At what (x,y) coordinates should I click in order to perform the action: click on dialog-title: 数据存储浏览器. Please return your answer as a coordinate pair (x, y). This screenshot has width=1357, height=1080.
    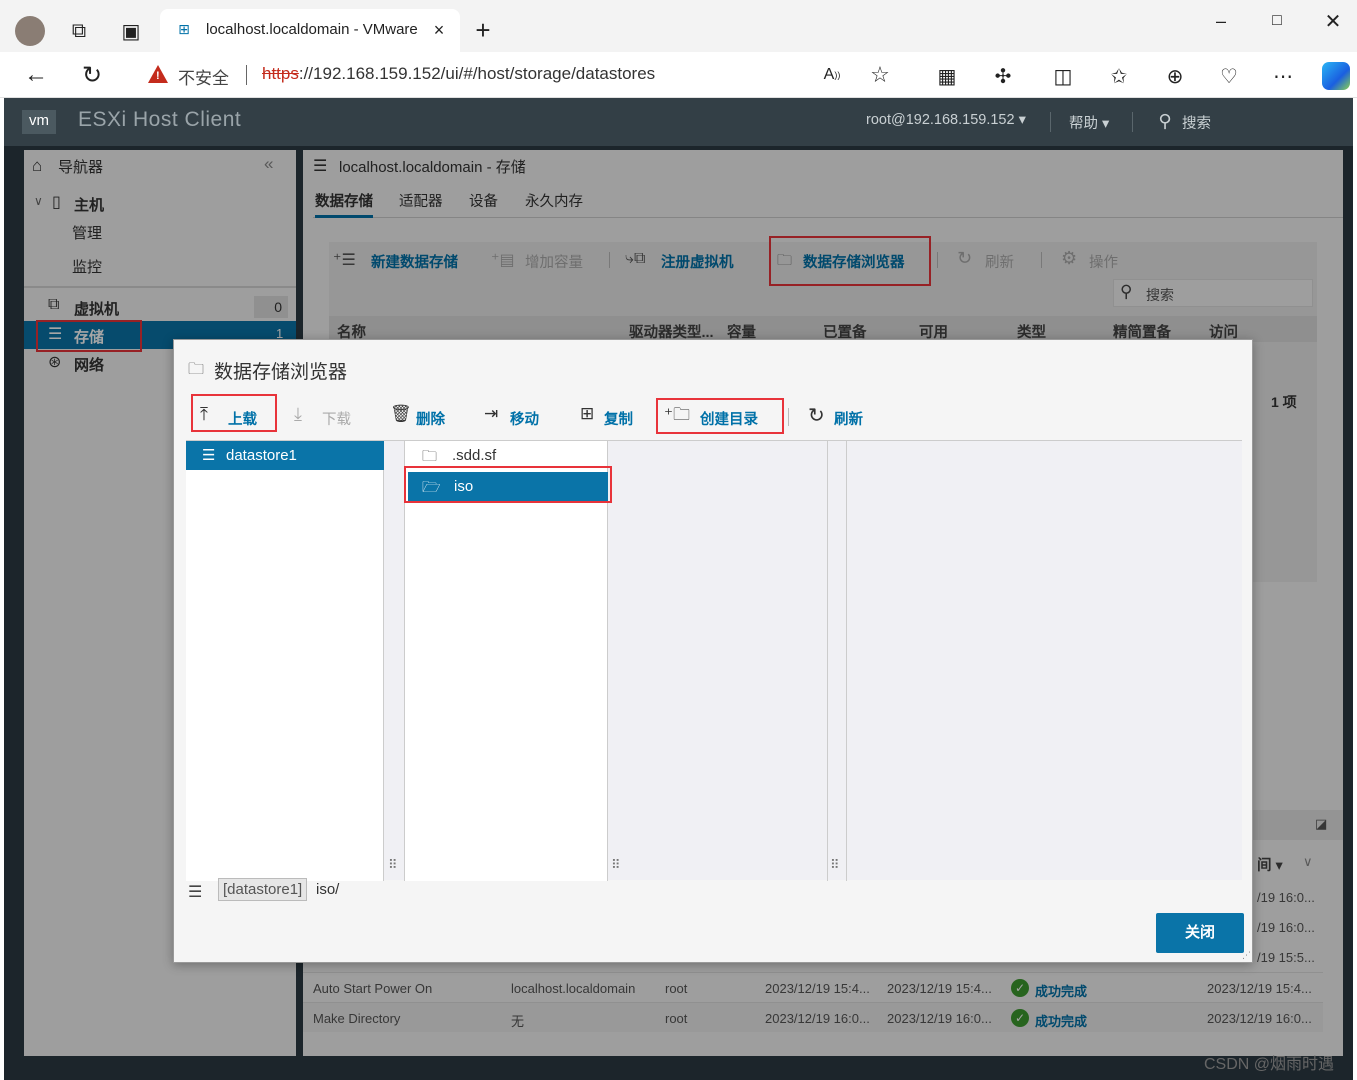
    Looking at the image, I should click on (281, 372).